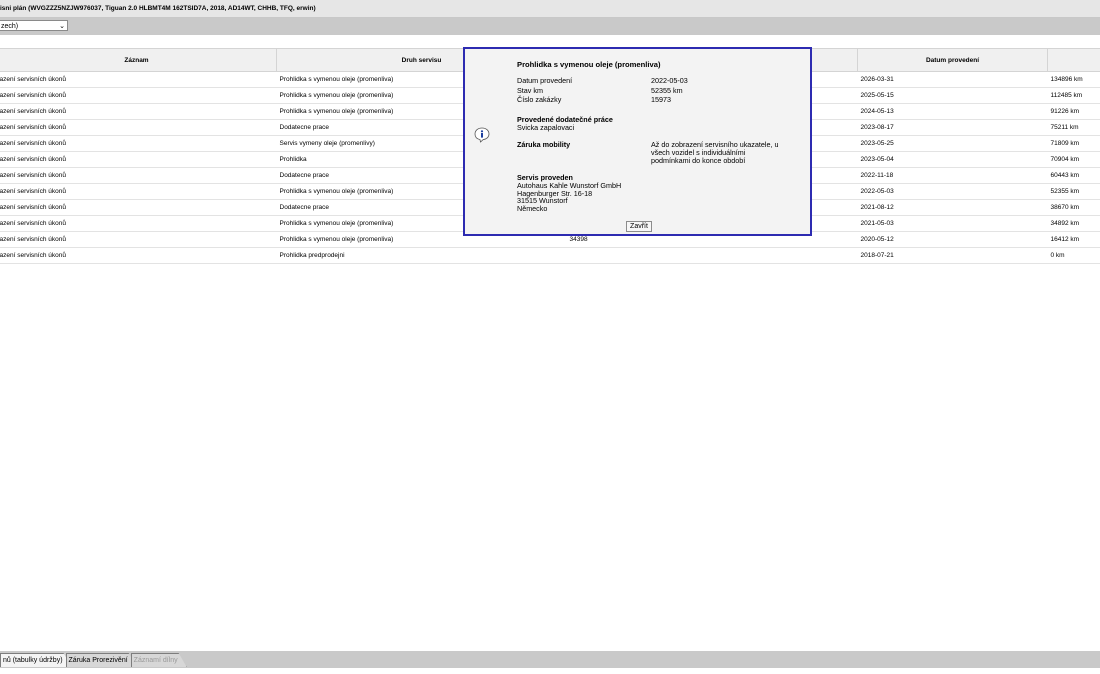 The height and width of the screenshot is (674, 1100). What do you see at coordinates (1073, 79) in the screenshot?
I see `cell-km: 134896 km` at bounding box center [1073, 79].